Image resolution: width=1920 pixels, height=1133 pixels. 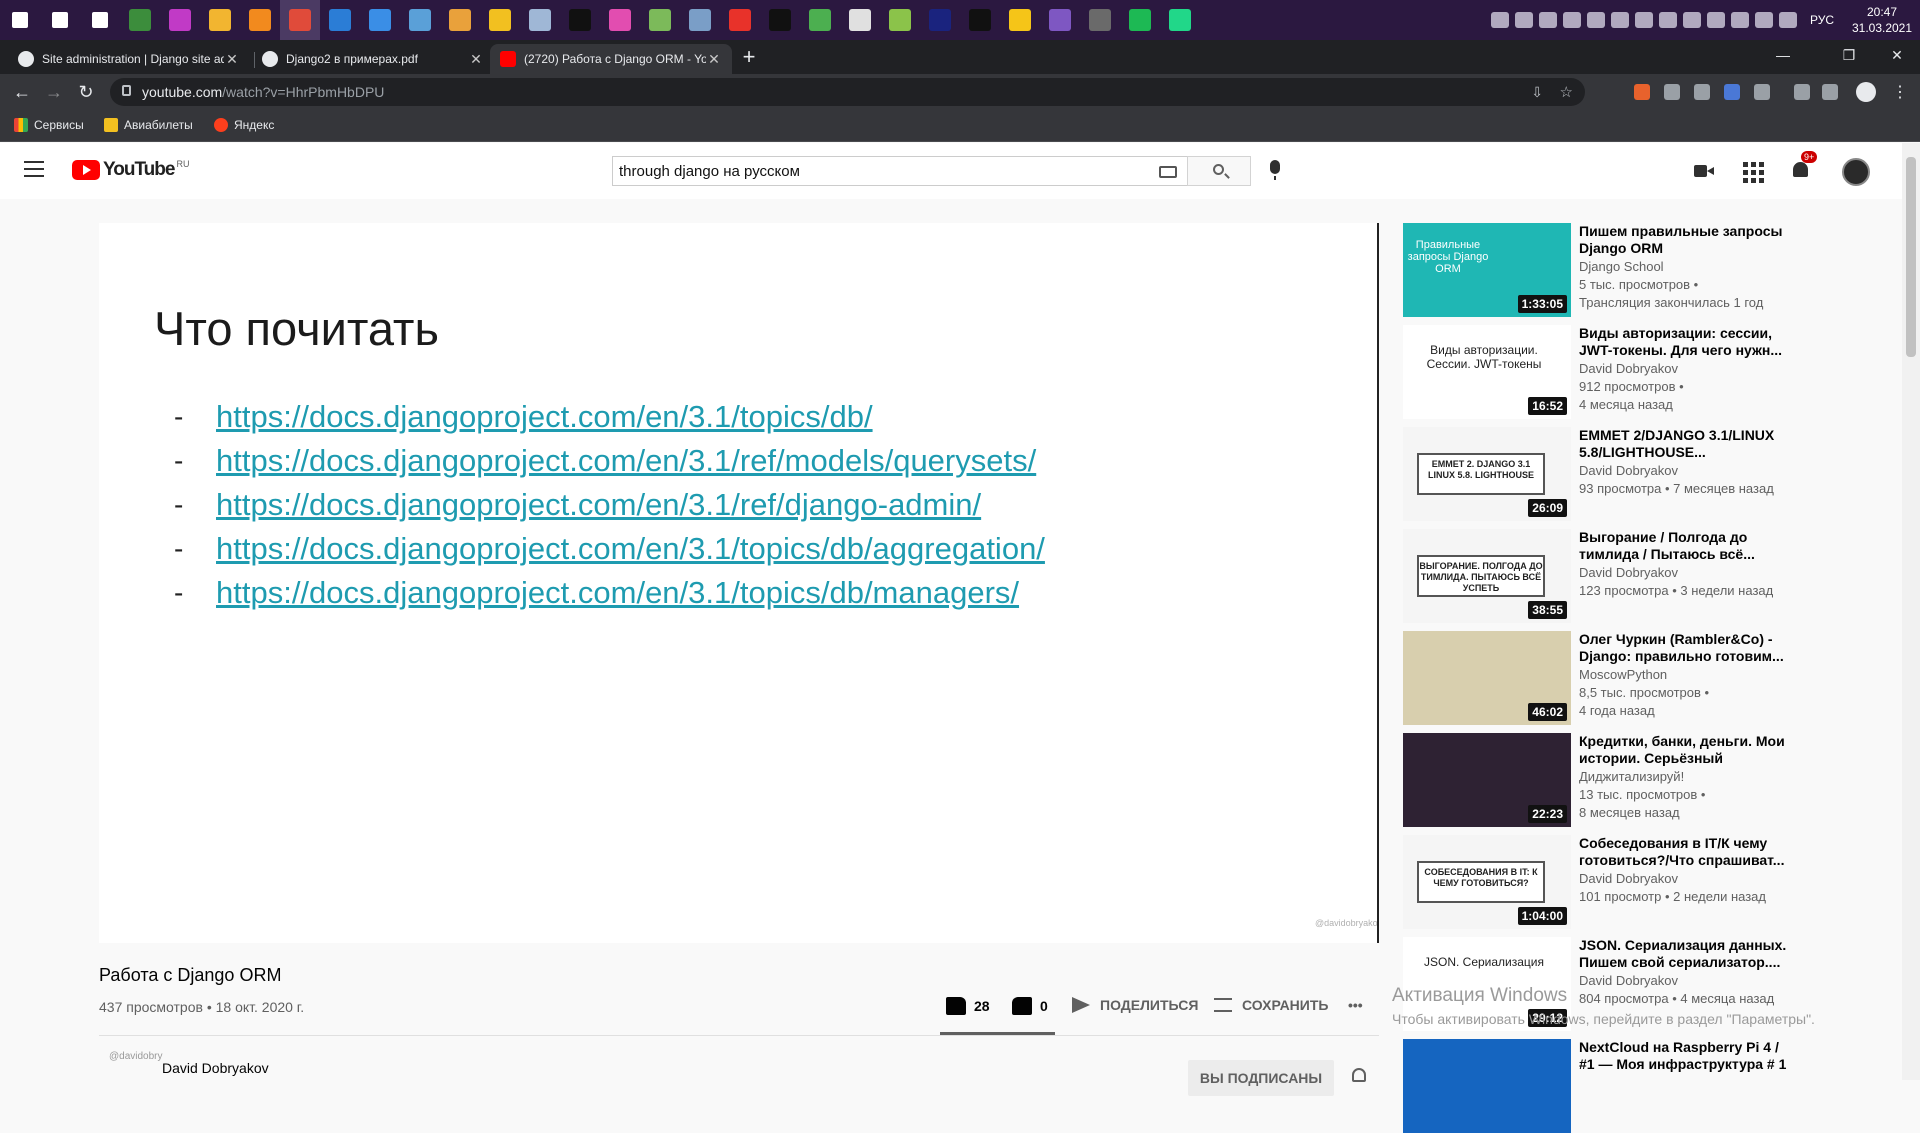 I want to click on profile-avatar-icon, so click(x=1866, y=92).